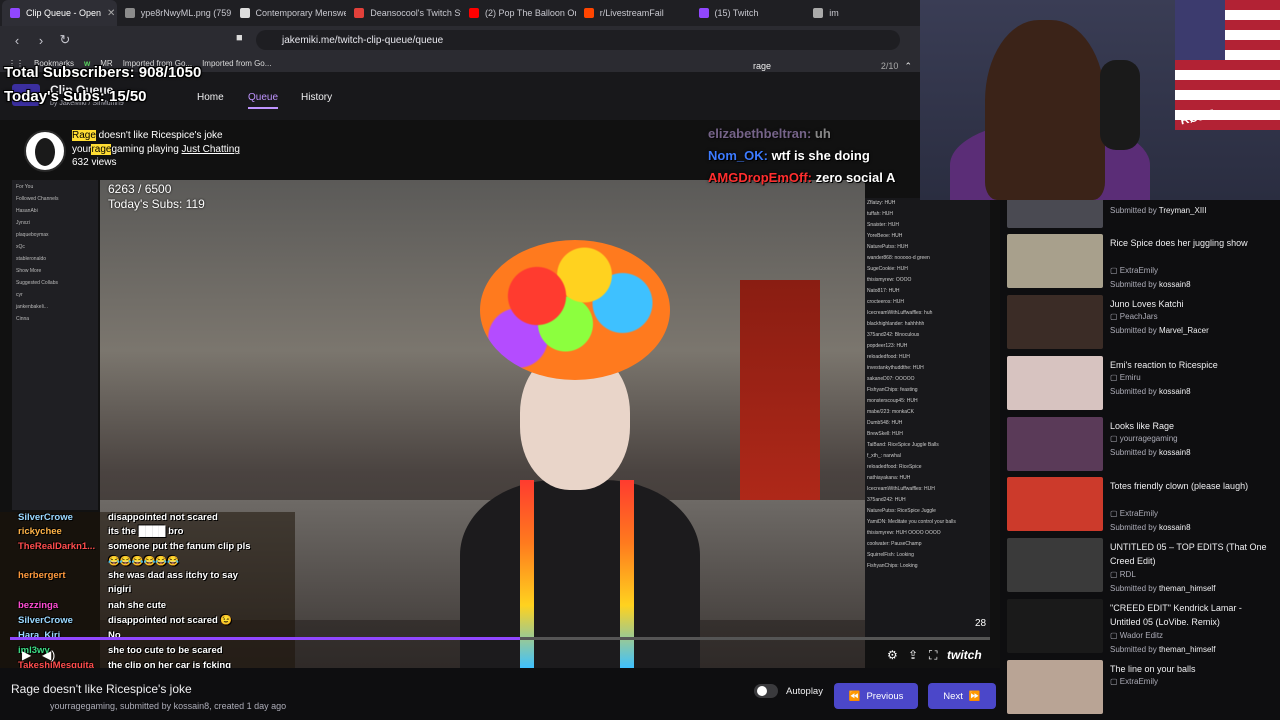  Describe the element at coordinates (913, 655) in the screenshot. I see `share-icon: ⇪` at that location.